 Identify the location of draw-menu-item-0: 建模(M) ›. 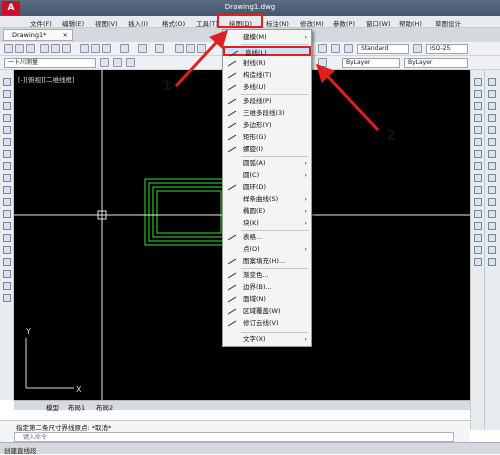
(267, 37).